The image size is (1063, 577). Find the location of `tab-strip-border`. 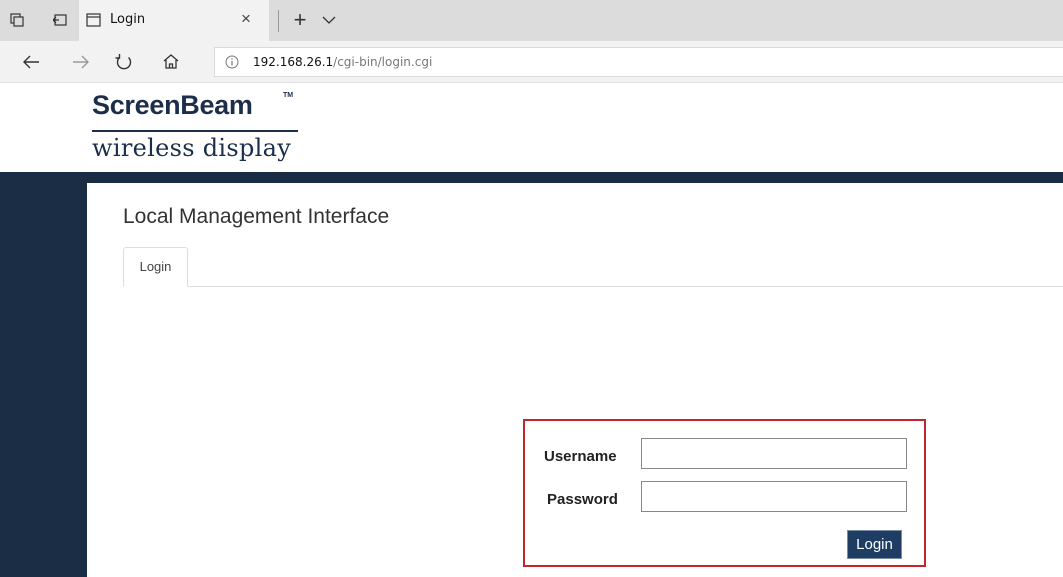

tab-strip-border is located at coordinates (593, 286).